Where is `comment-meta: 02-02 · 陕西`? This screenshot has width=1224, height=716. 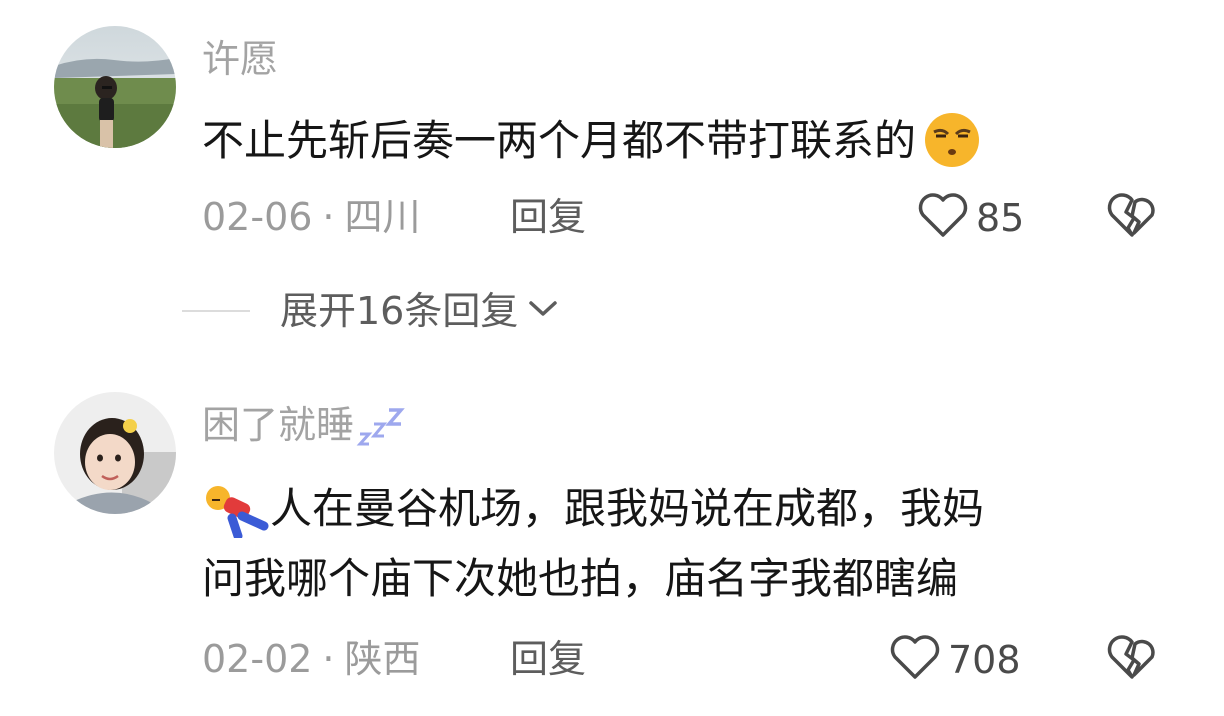 comment-meta: 02-02 · 陕西 is located at coordinates (311, 659).